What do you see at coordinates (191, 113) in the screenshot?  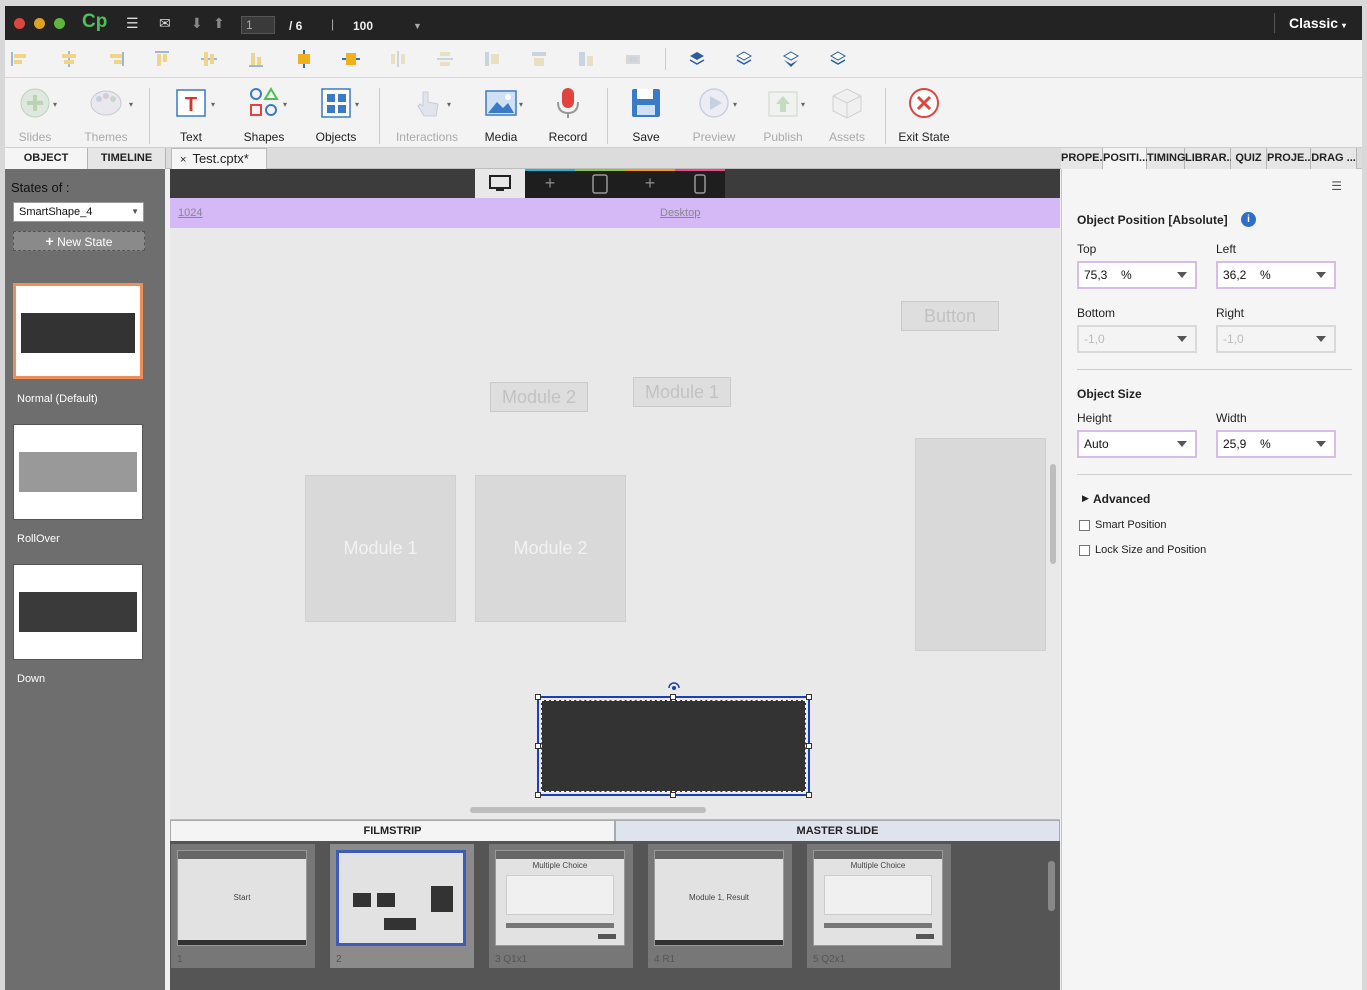 I see `text-button: T ▾ Text` at bounding box center [191, 113].